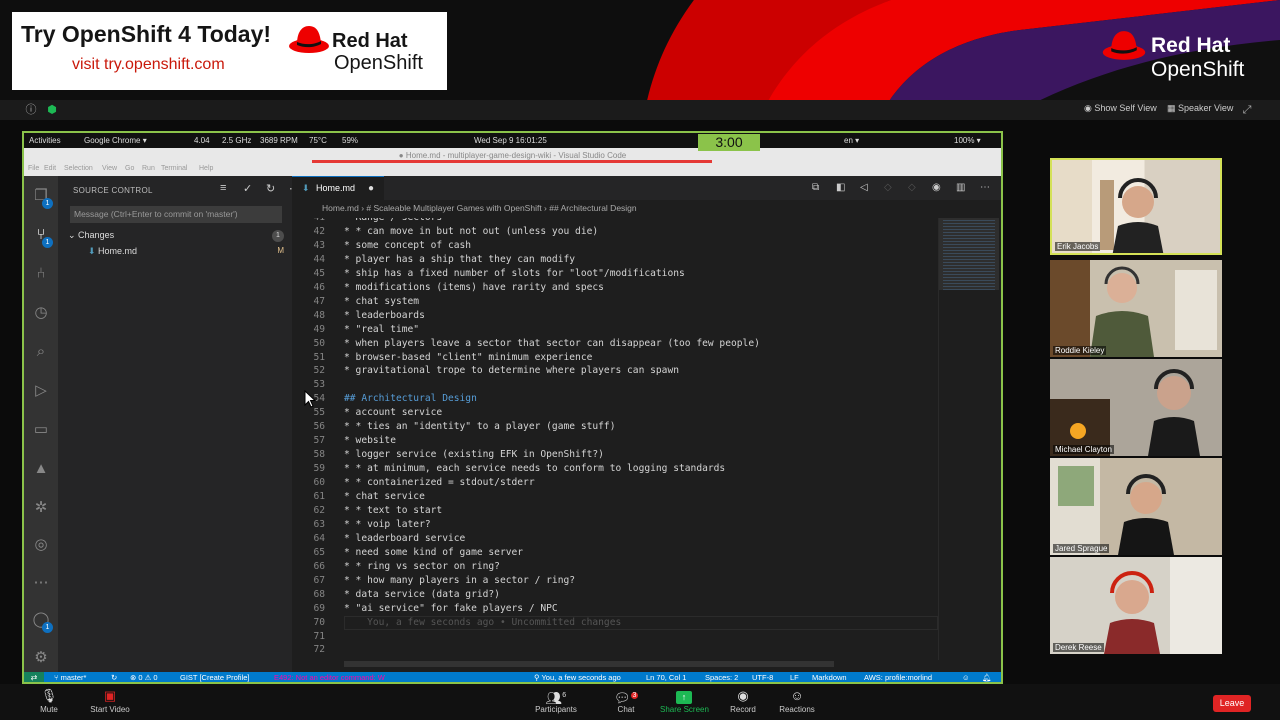  Describe the element at coordinates (41, 352) in the screenshot. I see `search-icon: ⌕` at that location.